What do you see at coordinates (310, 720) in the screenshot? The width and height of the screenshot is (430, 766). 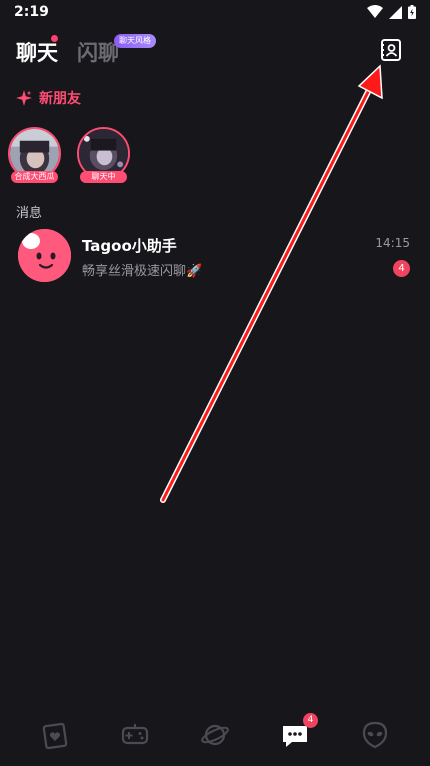 I see `chat-nav-badge: 4` at bounding box center [310, 720].